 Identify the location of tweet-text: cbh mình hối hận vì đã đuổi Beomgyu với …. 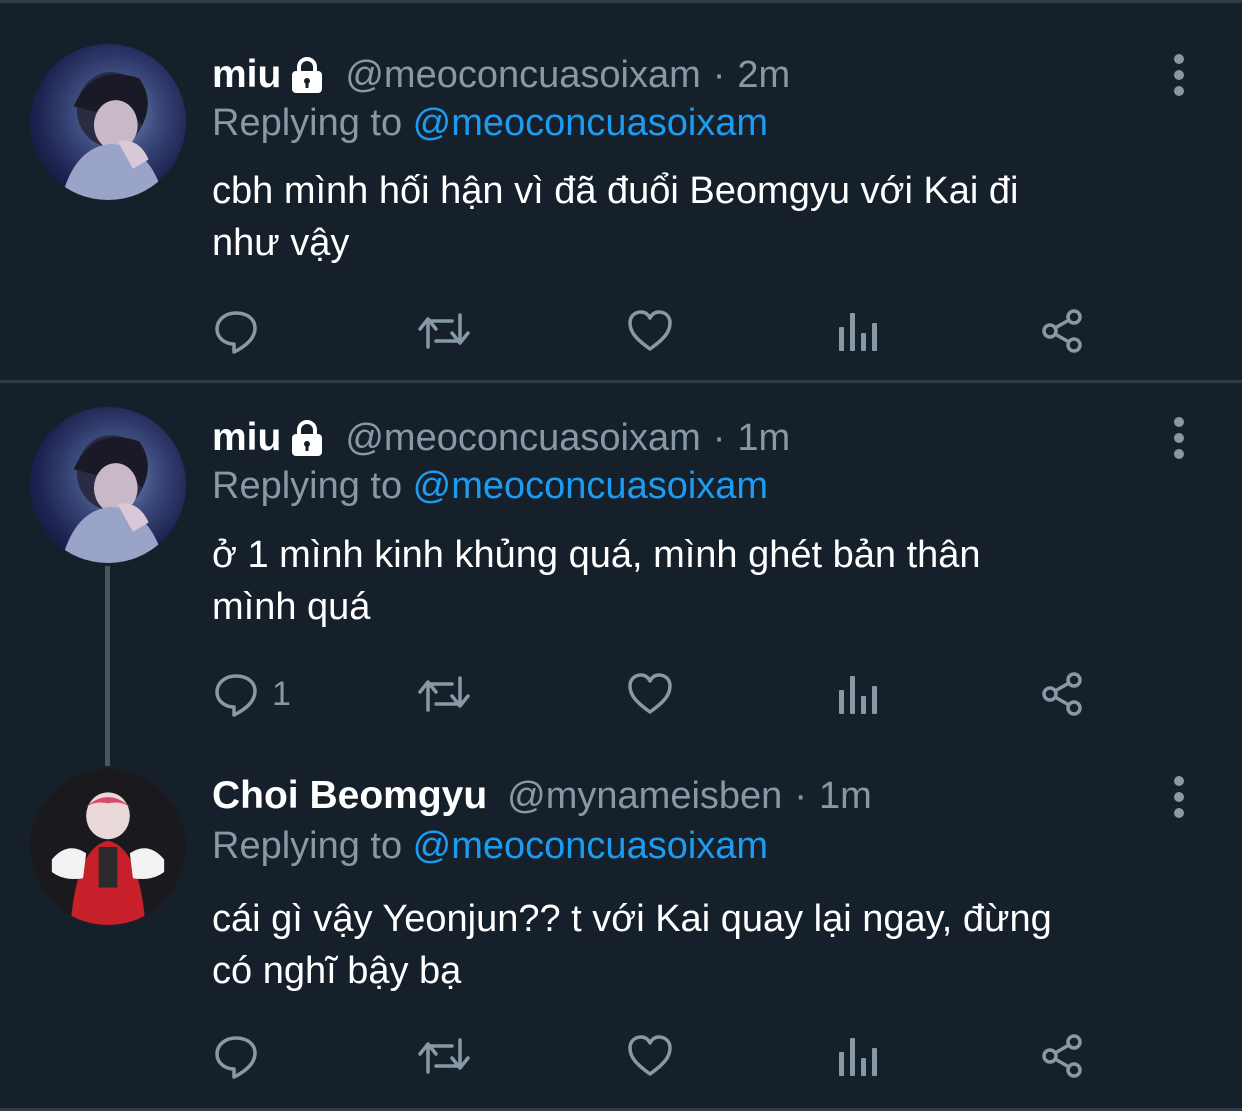
(615, 217).